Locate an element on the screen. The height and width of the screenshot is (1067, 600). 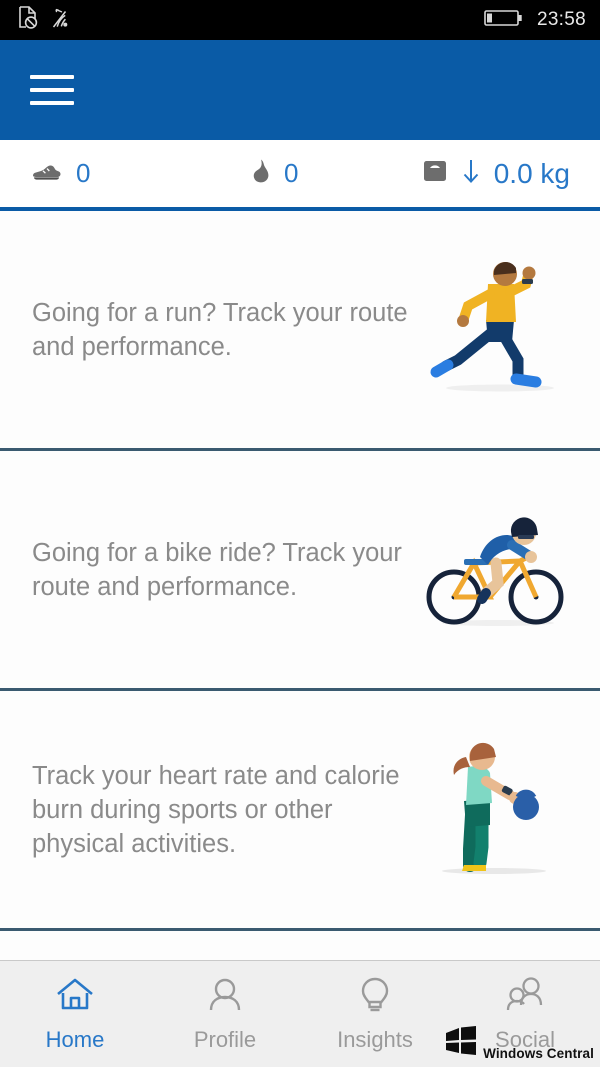
lightbulb-icon is located at coordinates (375, 997).